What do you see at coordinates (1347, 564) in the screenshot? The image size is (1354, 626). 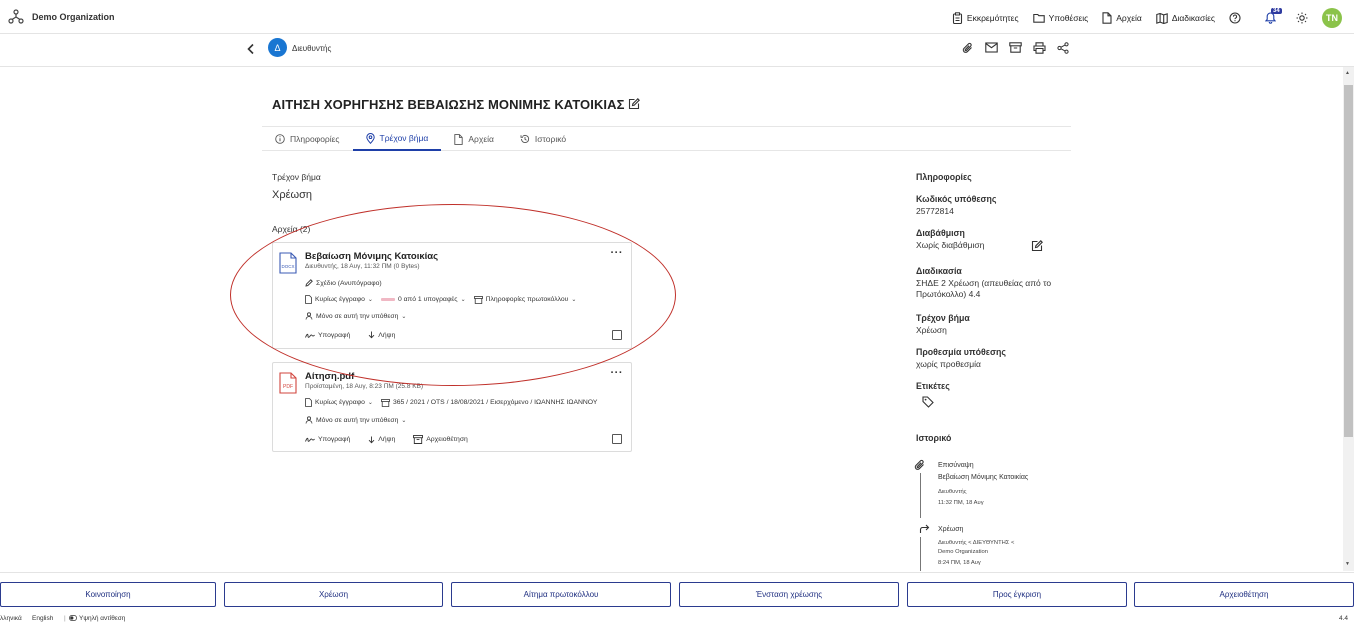 I see `scroll-down-arrow-icon: ▼` at bounding box center [1347, 564].